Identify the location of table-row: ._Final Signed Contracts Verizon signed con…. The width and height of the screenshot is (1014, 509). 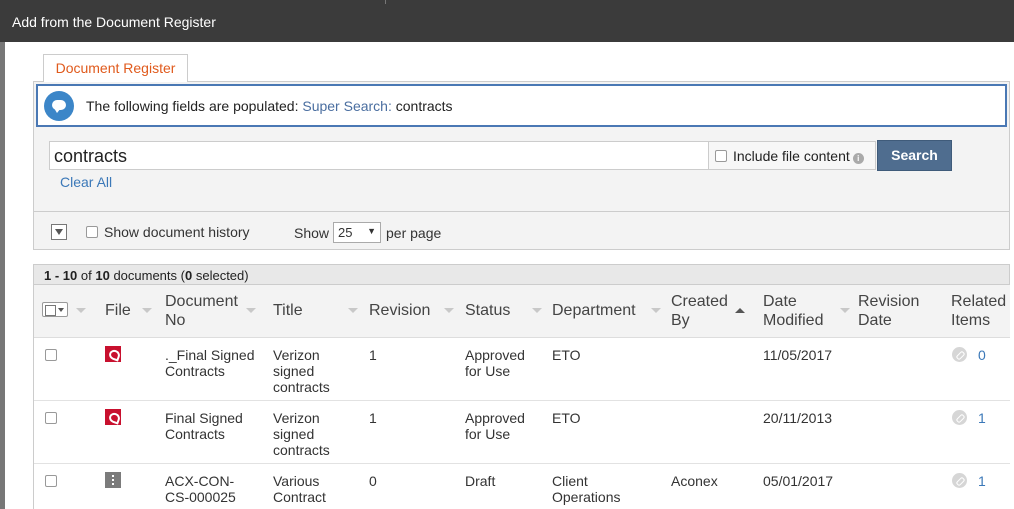
(522, 369).